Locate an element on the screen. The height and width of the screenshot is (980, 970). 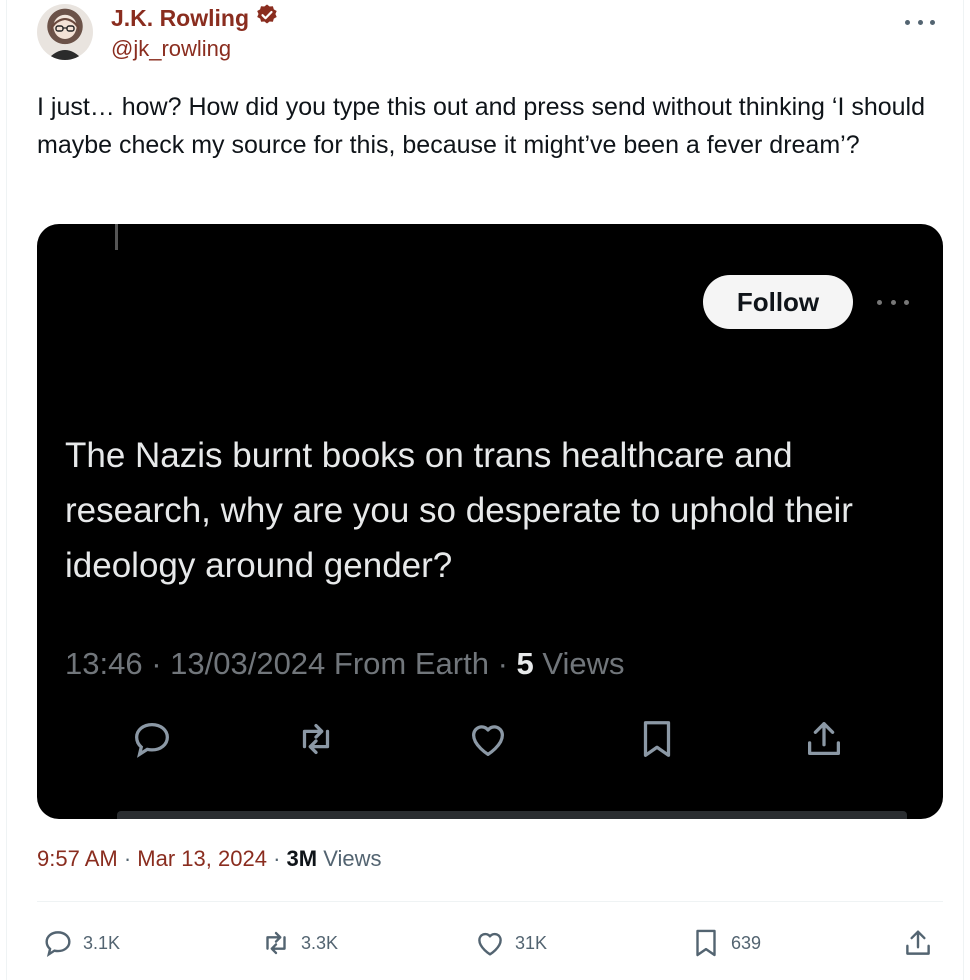
reply-count: 3.1K is located at coordinates (102, 942).